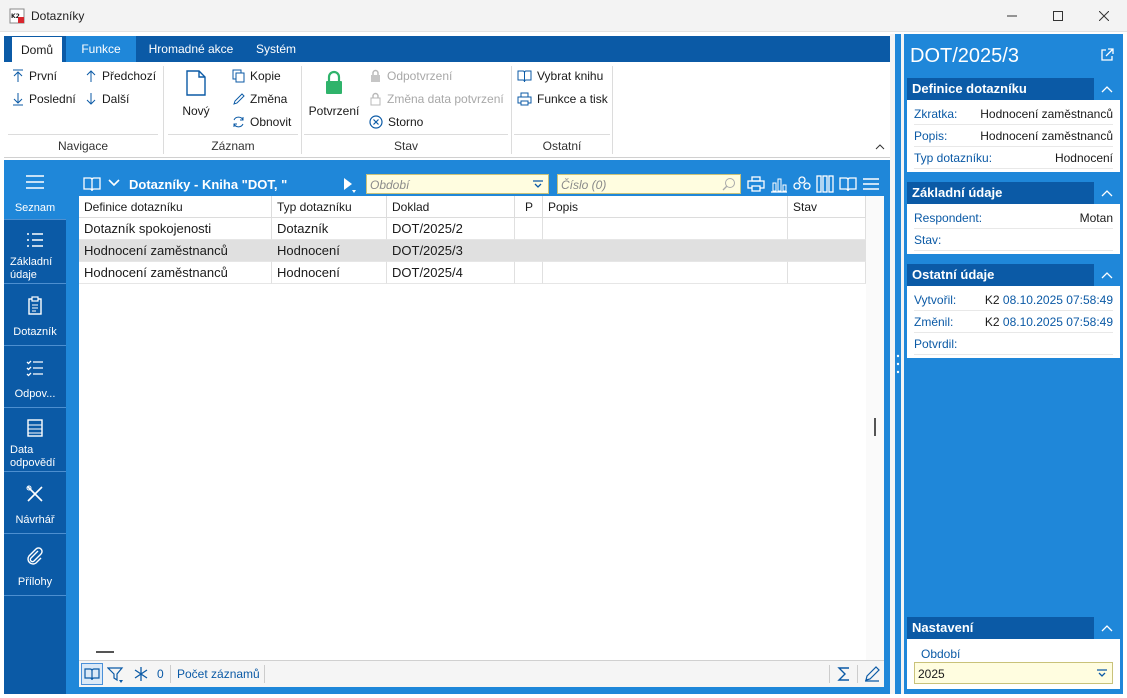  What do you see at coordinates (271, 122) in the screenshot?
I see `refresh-label: Obnovit` at bounding box center [271, 122].